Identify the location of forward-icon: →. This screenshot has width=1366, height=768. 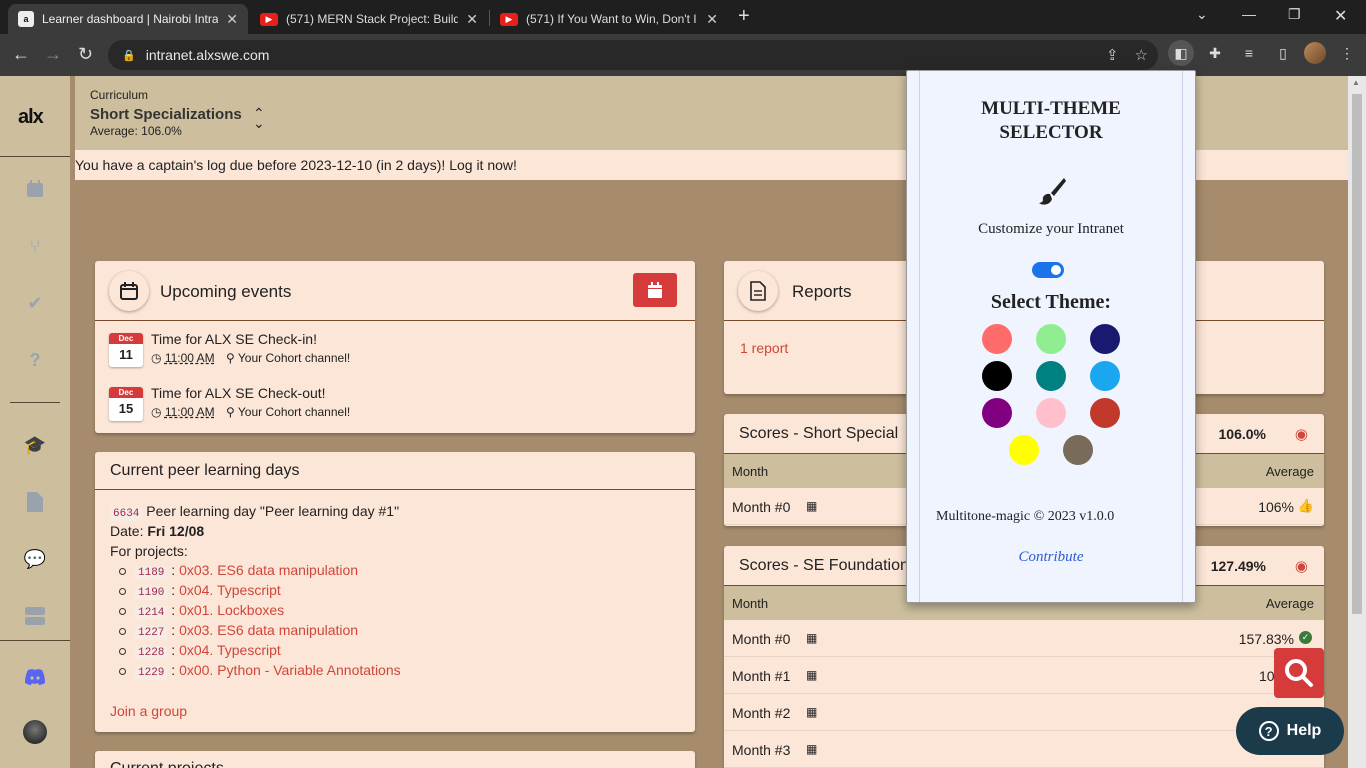
(53, 54).